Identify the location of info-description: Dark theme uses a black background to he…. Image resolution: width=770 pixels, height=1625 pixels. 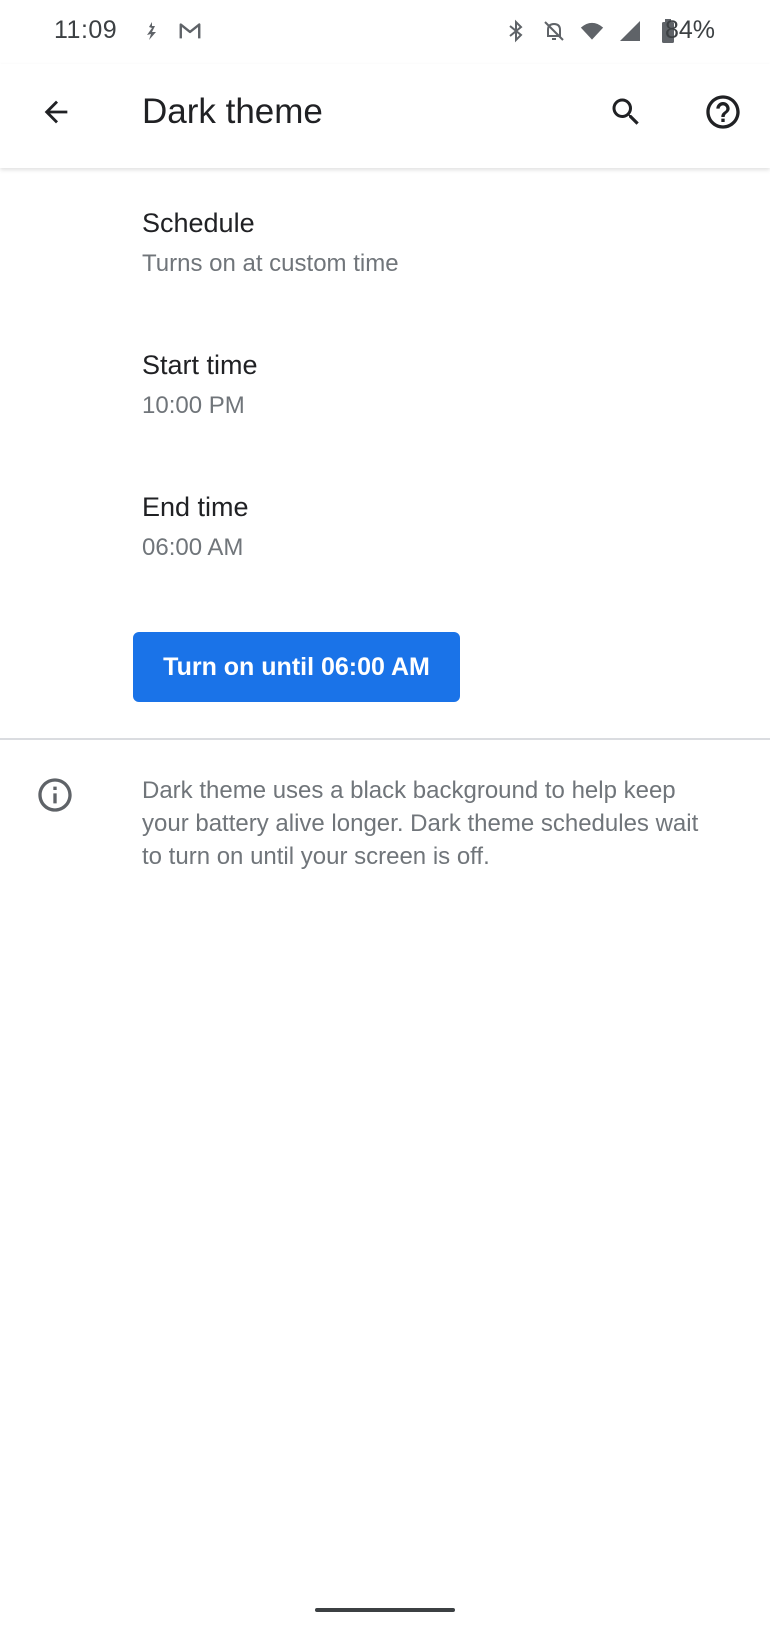
(420, 823).